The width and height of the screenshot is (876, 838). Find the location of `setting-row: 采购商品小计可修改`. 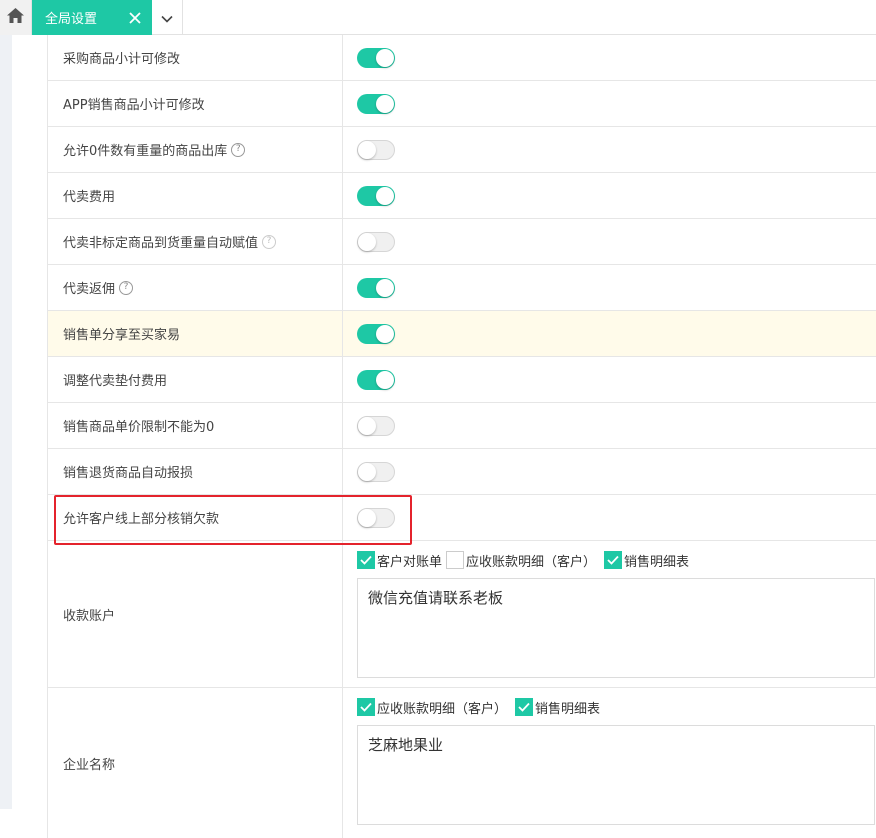

setting-row: 采购商品小计可修改 is located at coordinates (461, 58).